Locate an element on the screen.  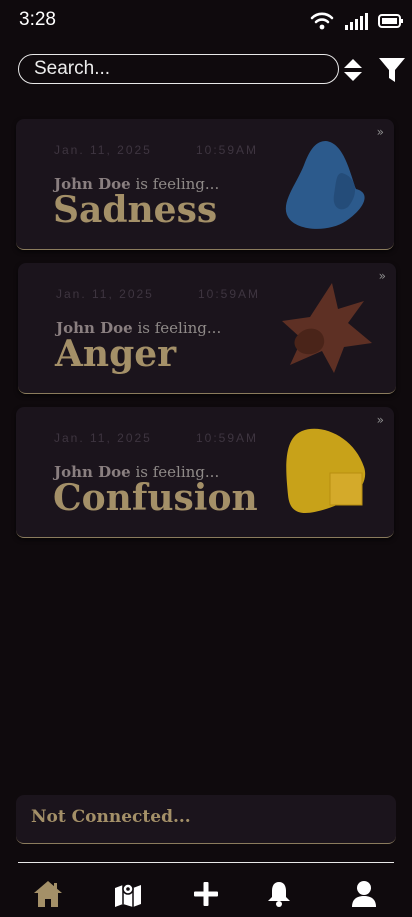
card-emotion: Anger is located at coordinates (116, 354).